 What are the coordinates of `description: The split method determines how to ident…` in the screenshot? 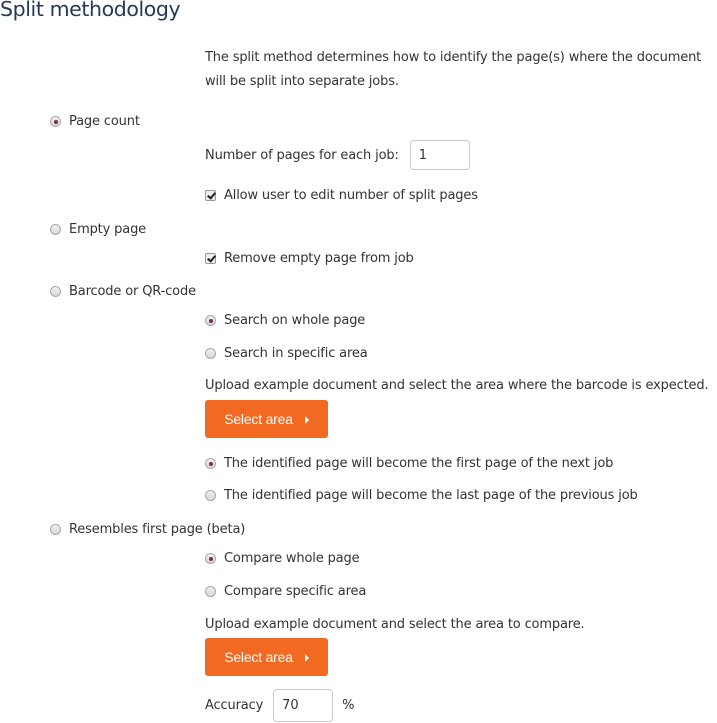 It's located at (453, 69).